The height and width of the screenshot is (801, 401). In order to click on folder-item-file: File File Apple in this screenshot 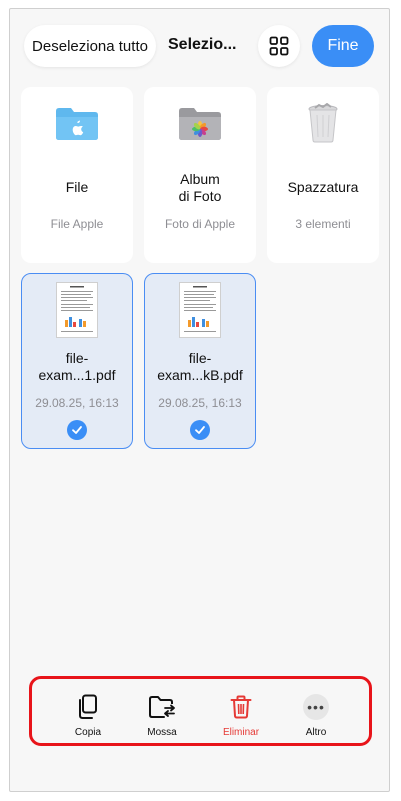, I will do `click(77, 175)`.